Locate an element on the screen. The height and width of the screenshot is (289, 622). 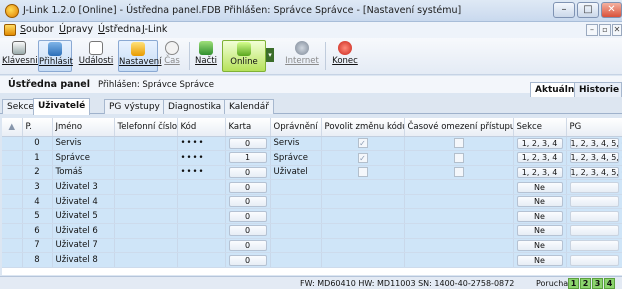
cell-card: 1 is located at coordinates (247, 158).